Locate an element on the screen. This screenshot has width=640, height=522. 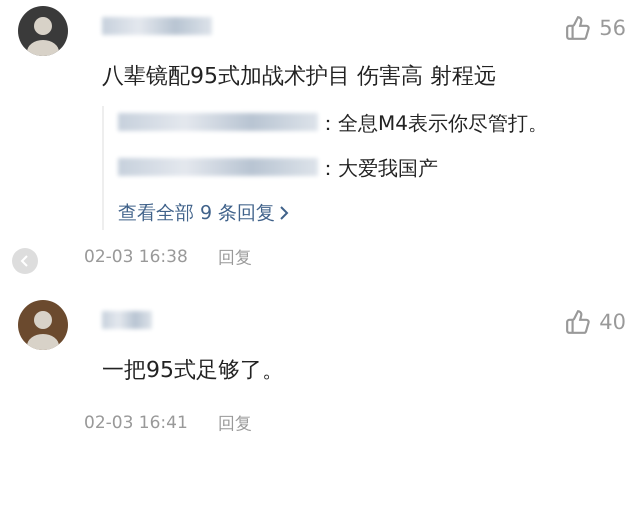
reply-text: ：大爱我国产 is located at coordinates (378, 168).